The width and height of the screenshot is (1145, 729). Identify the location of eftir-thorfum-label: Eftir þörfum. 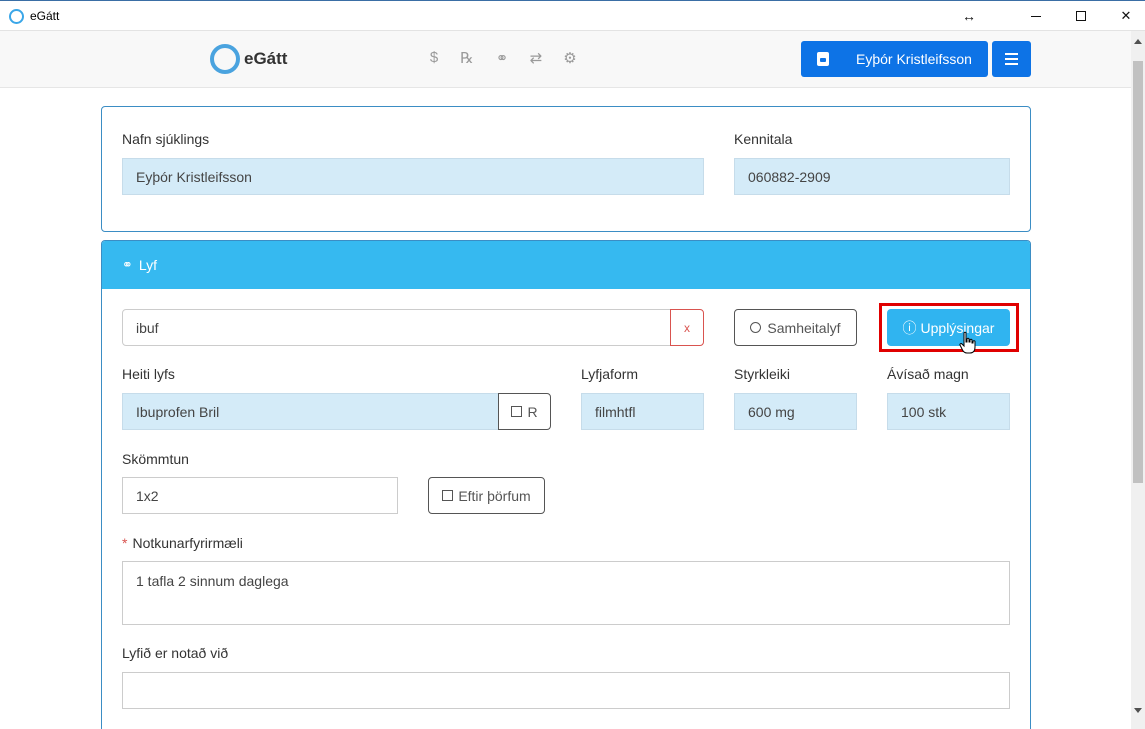
(494, 495).